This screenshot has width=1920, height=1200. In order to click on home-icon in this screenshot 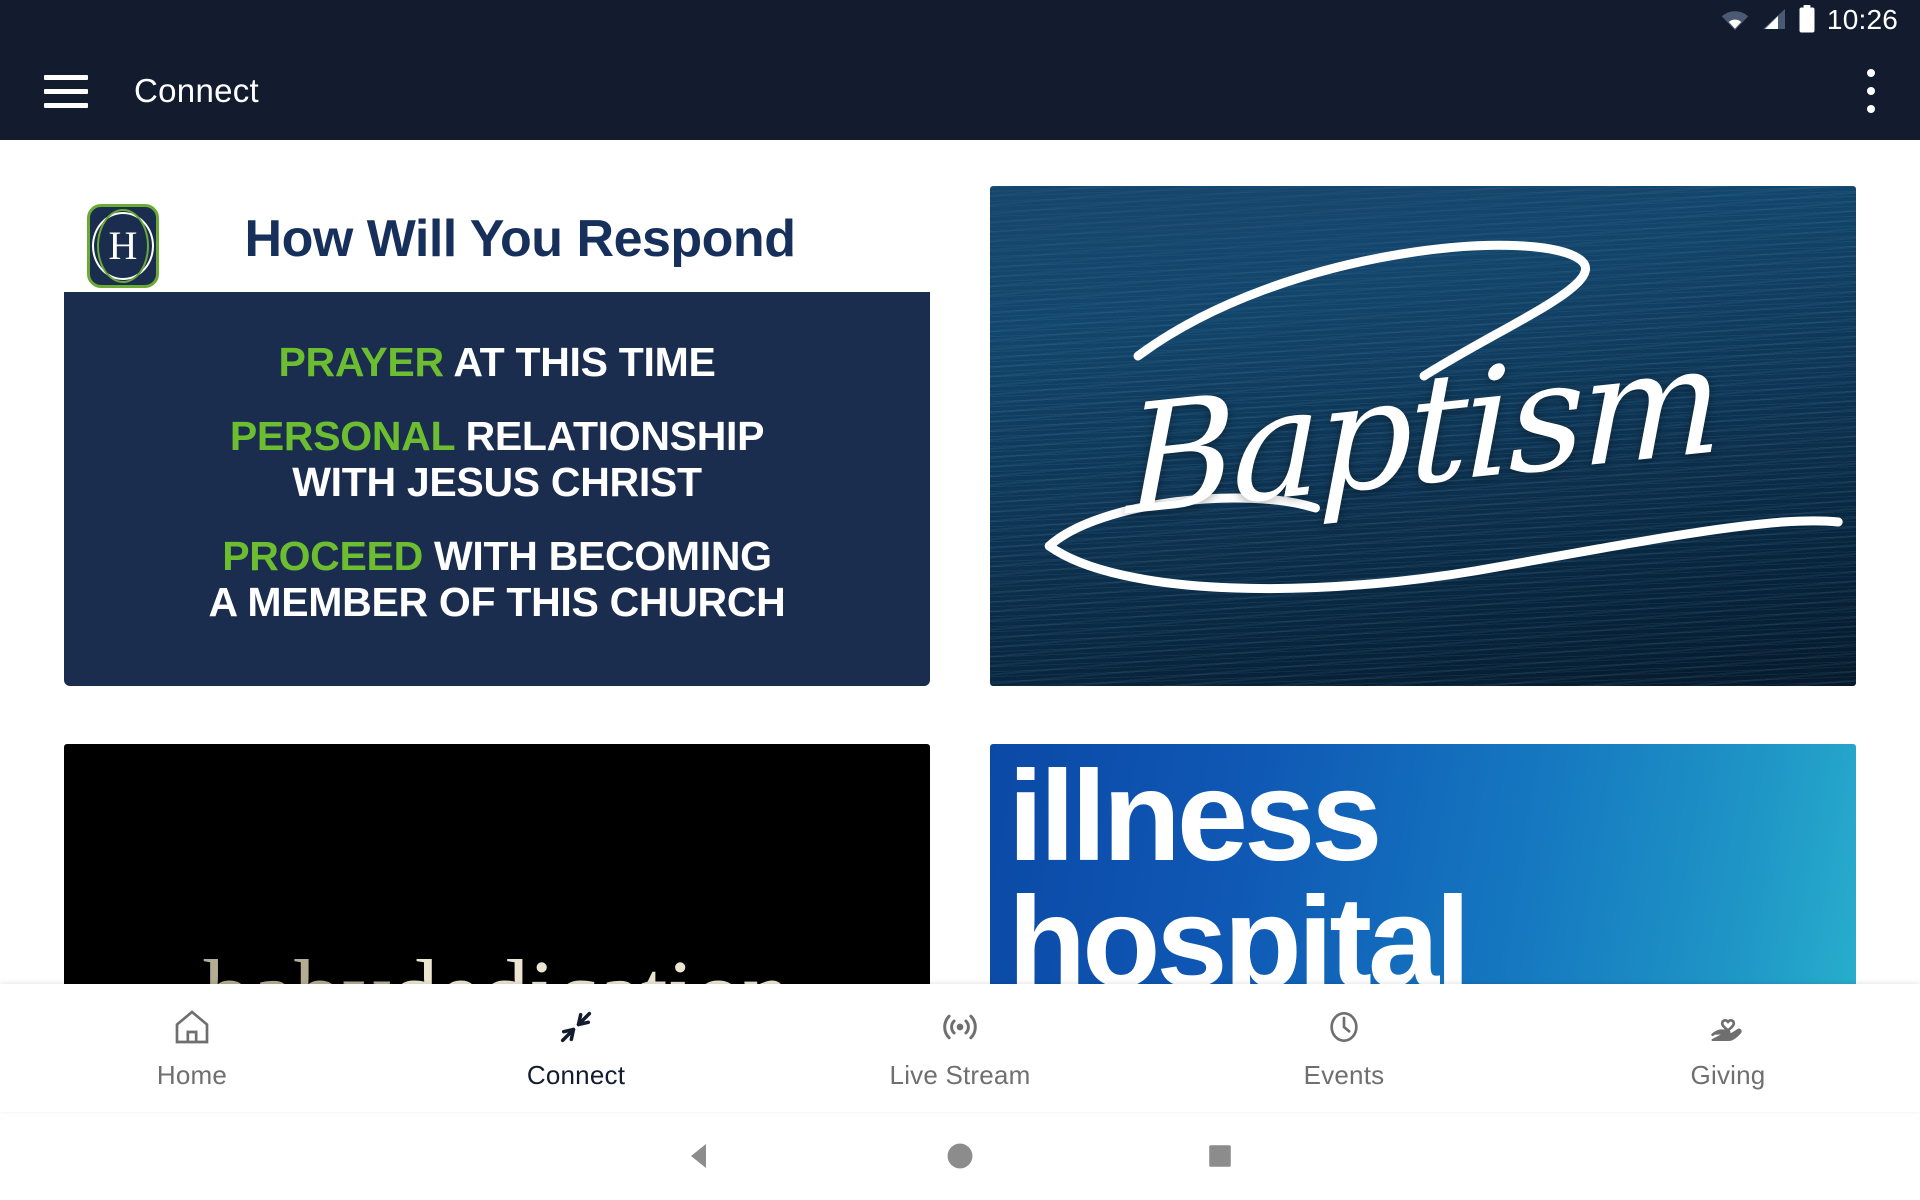, I will do `click(192, 1027)`.